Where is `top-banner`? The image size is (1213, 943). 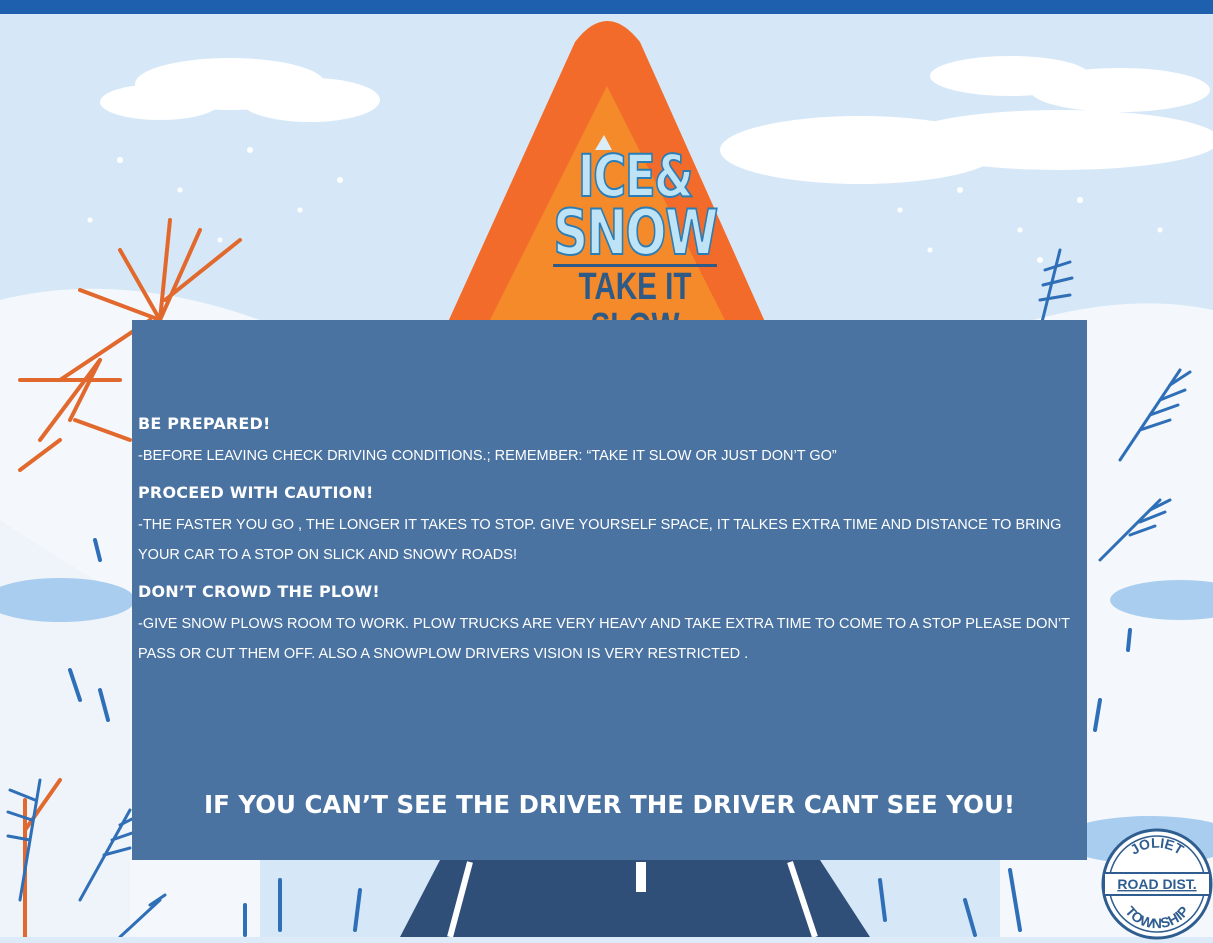 top-banner is located at coordinates (606, 7).